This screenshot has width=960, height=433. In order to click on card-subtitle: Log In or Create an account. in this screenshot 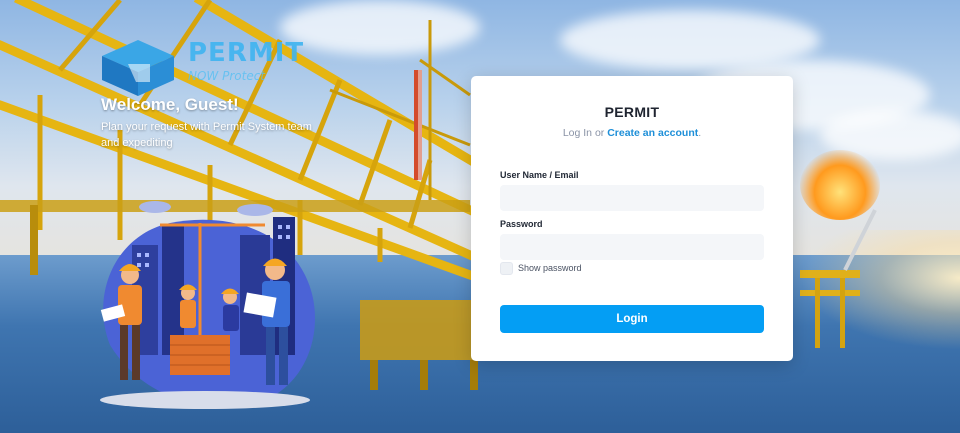, I will do `click(632, 133)`.